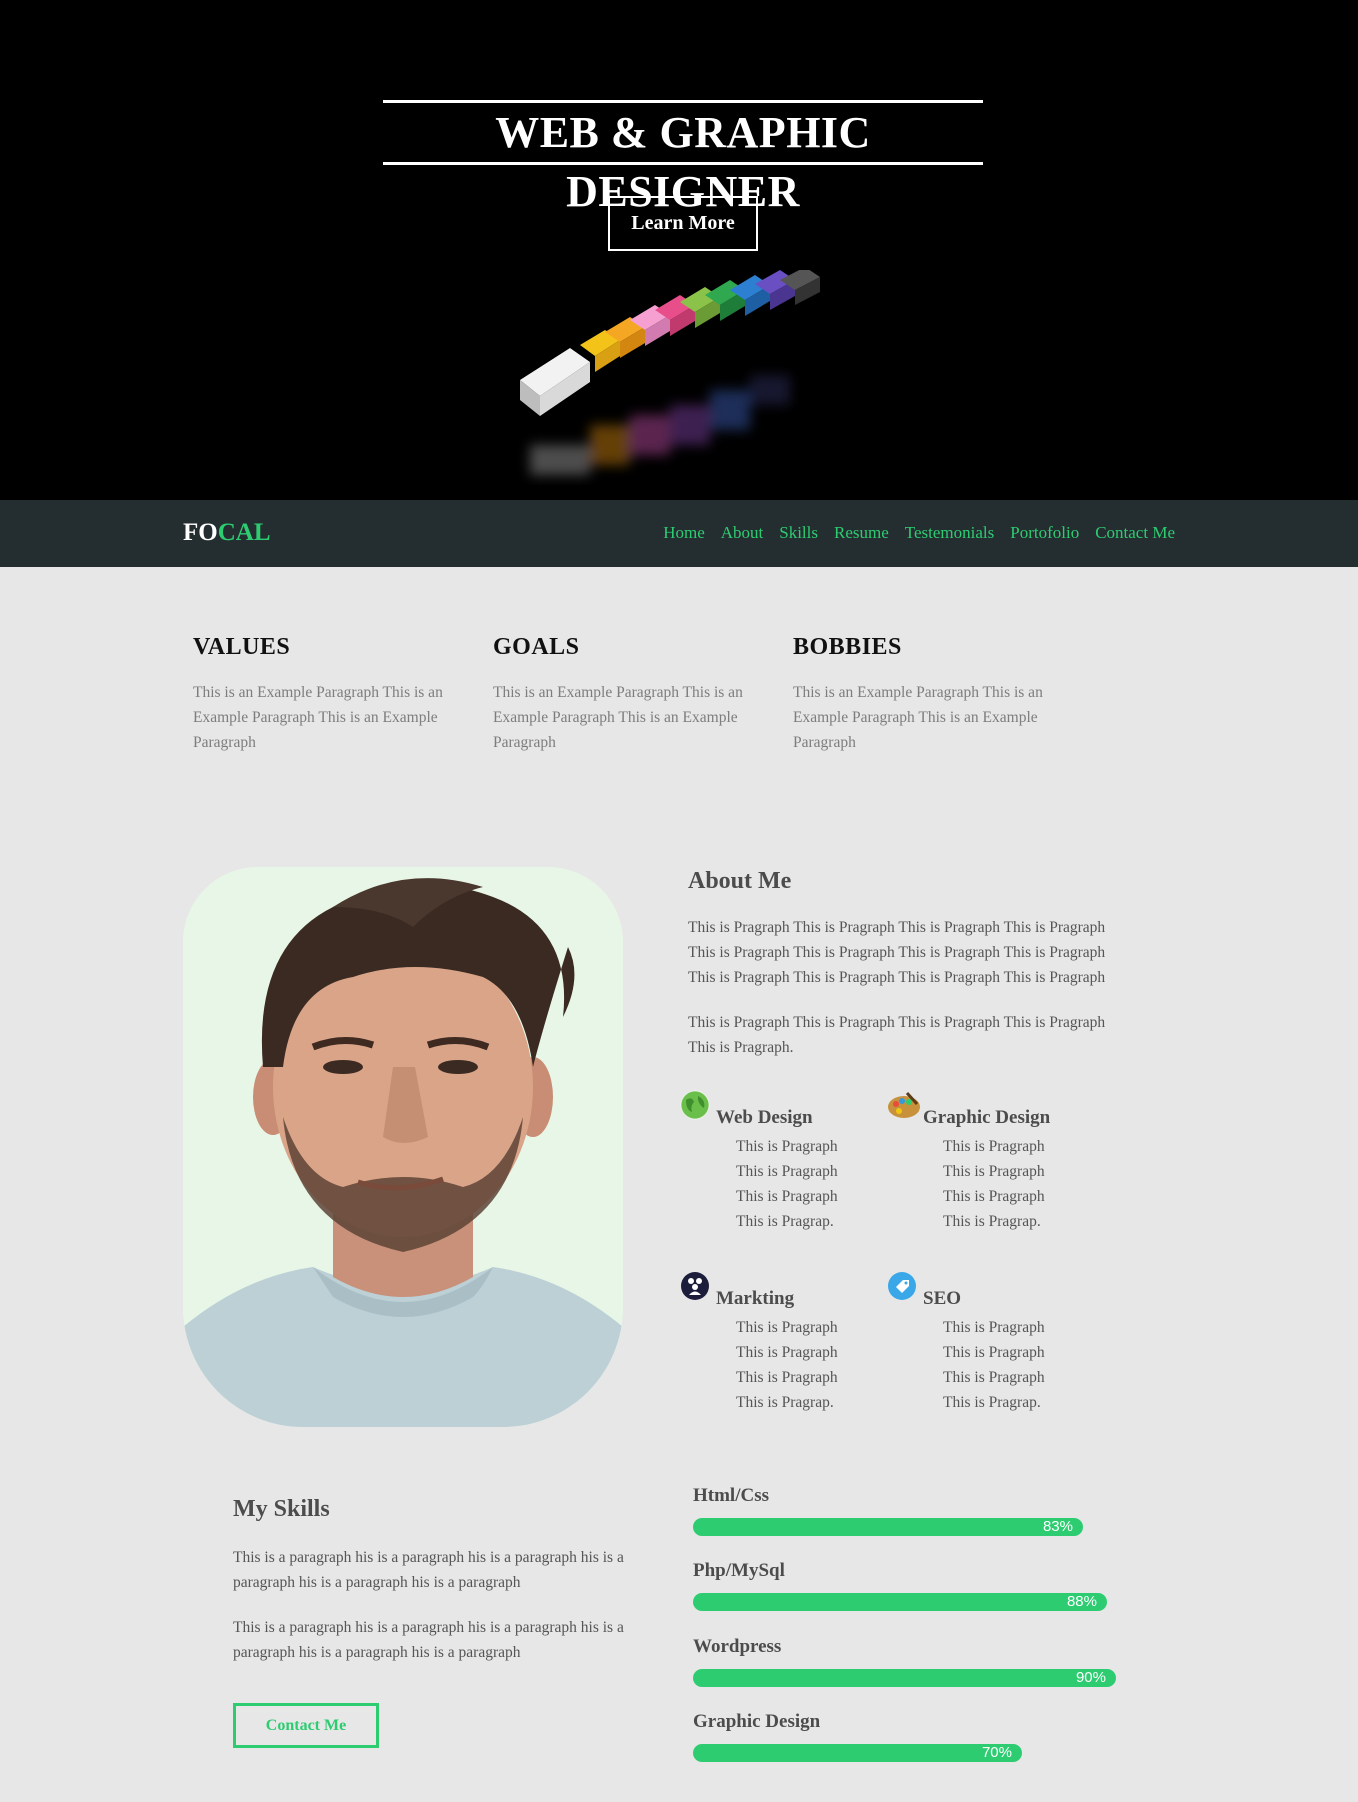 This screenshot has height=1802, width=1358. Describe the element at coordinates (949, 533) in the screenshot. I see `nav-link-testimonials: Testemonials` at that location.